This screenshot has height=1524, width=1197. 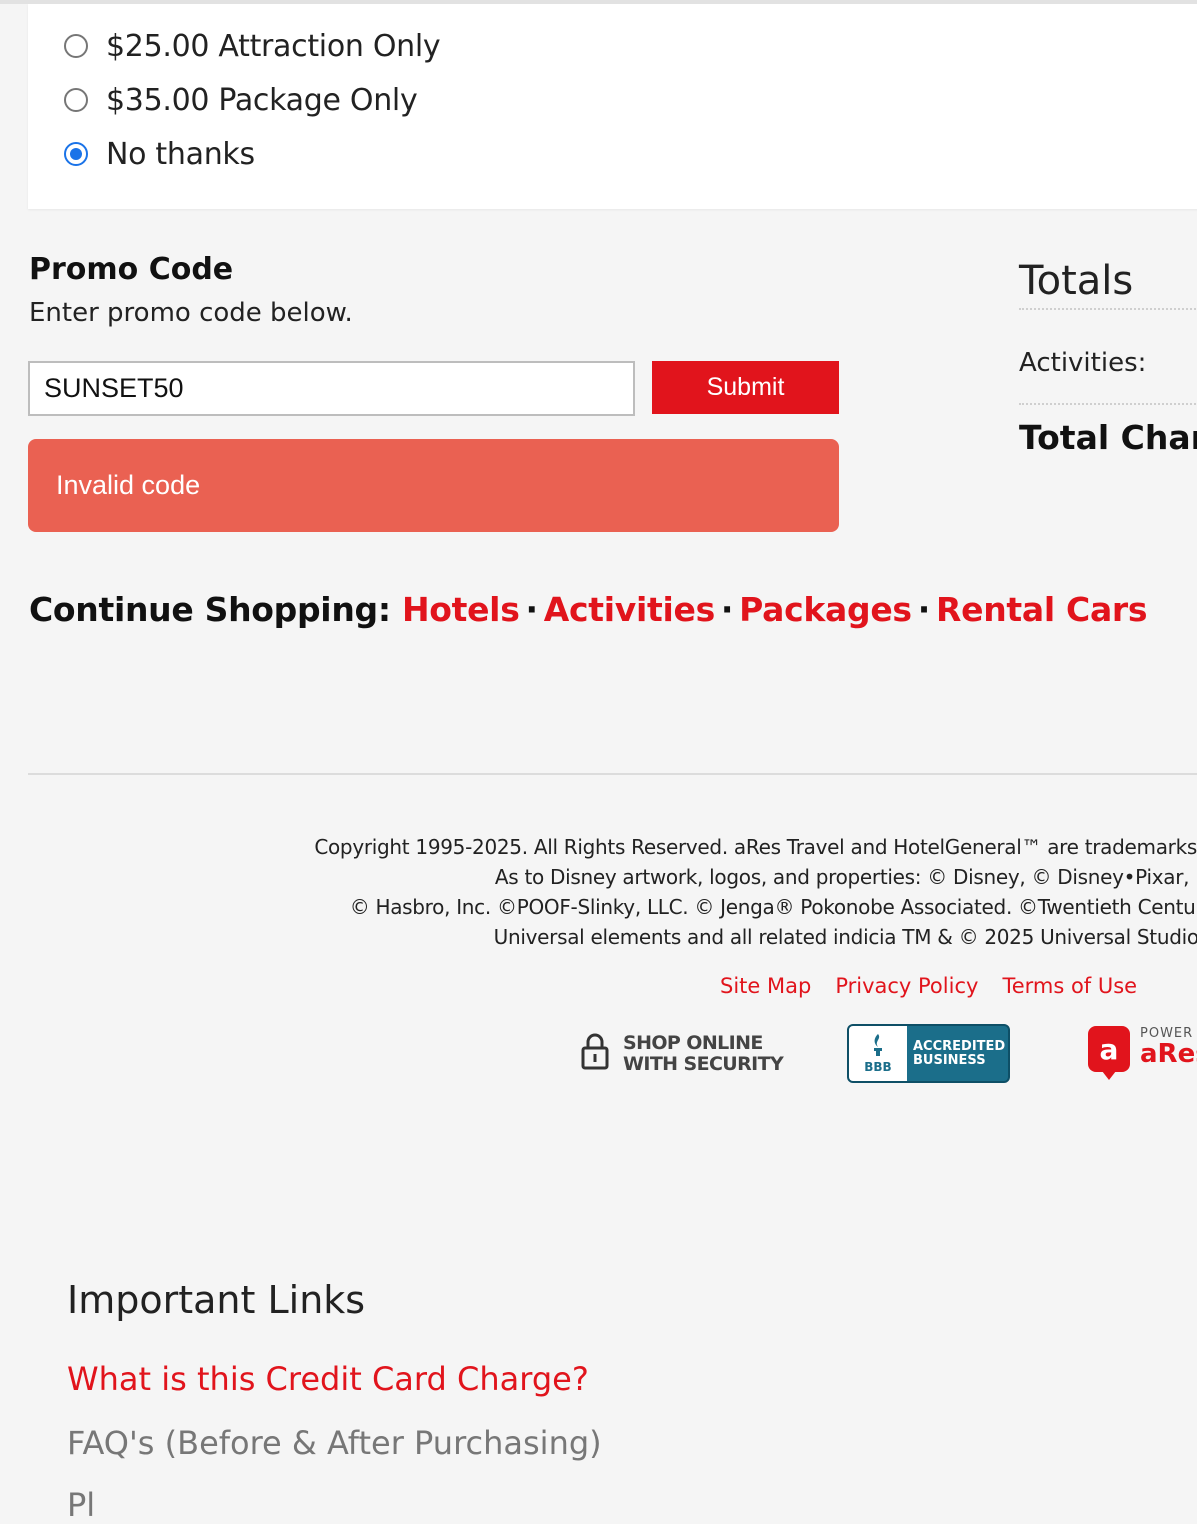 I want to click on bbb-accredited-badge: BBB ACCREDITED BUSINESS, so click(x=928, y=1053).